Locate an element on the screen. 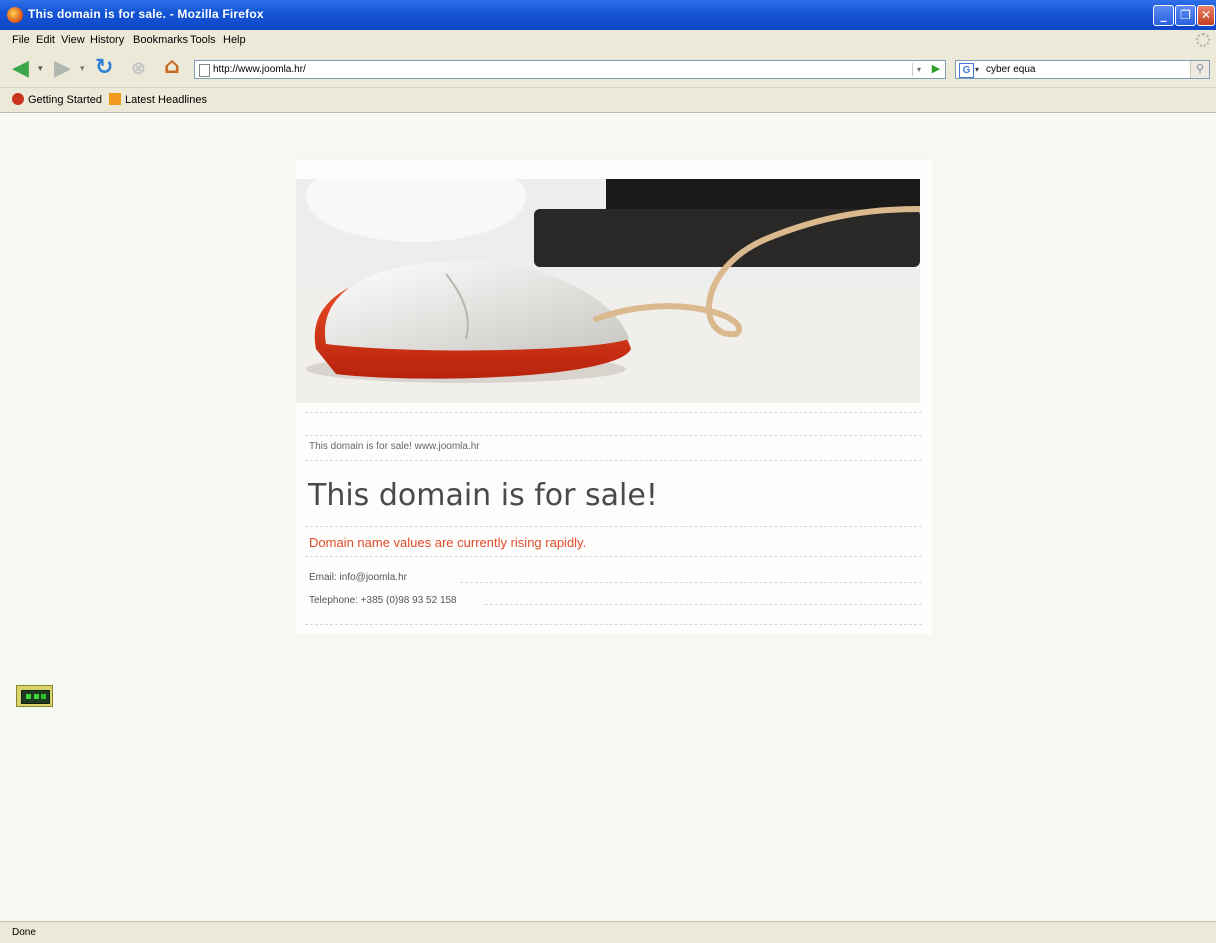 The width and height of the screenshot is (1216, 943). bookmark-label: Latest Headlines is located at coordinates (166, 100).